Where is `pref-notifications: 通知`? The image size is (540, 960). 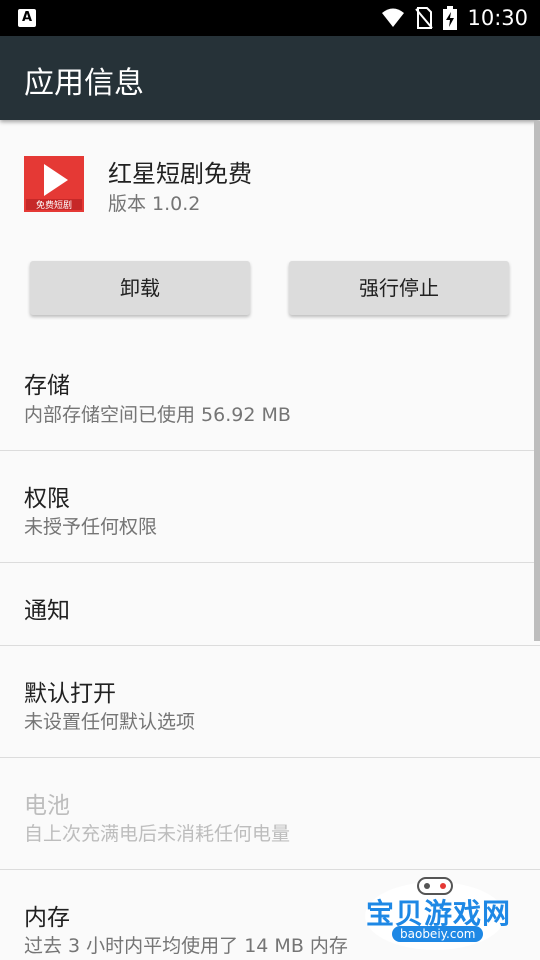 pref-notifications: 通知 is located at coordinates (270, 604).